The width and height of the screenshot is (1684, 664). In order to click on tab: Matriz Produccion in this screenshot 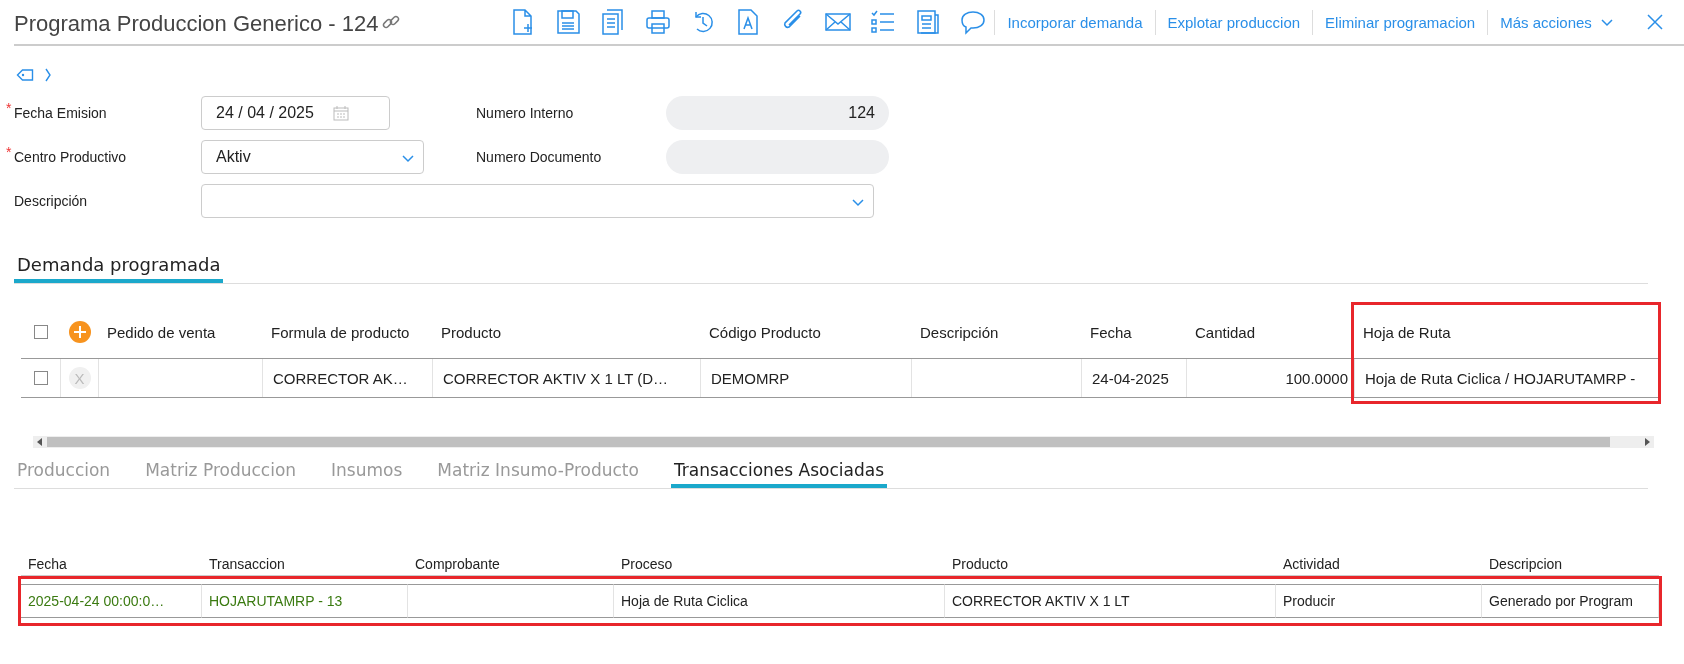, I will do `click(221, 471)`.